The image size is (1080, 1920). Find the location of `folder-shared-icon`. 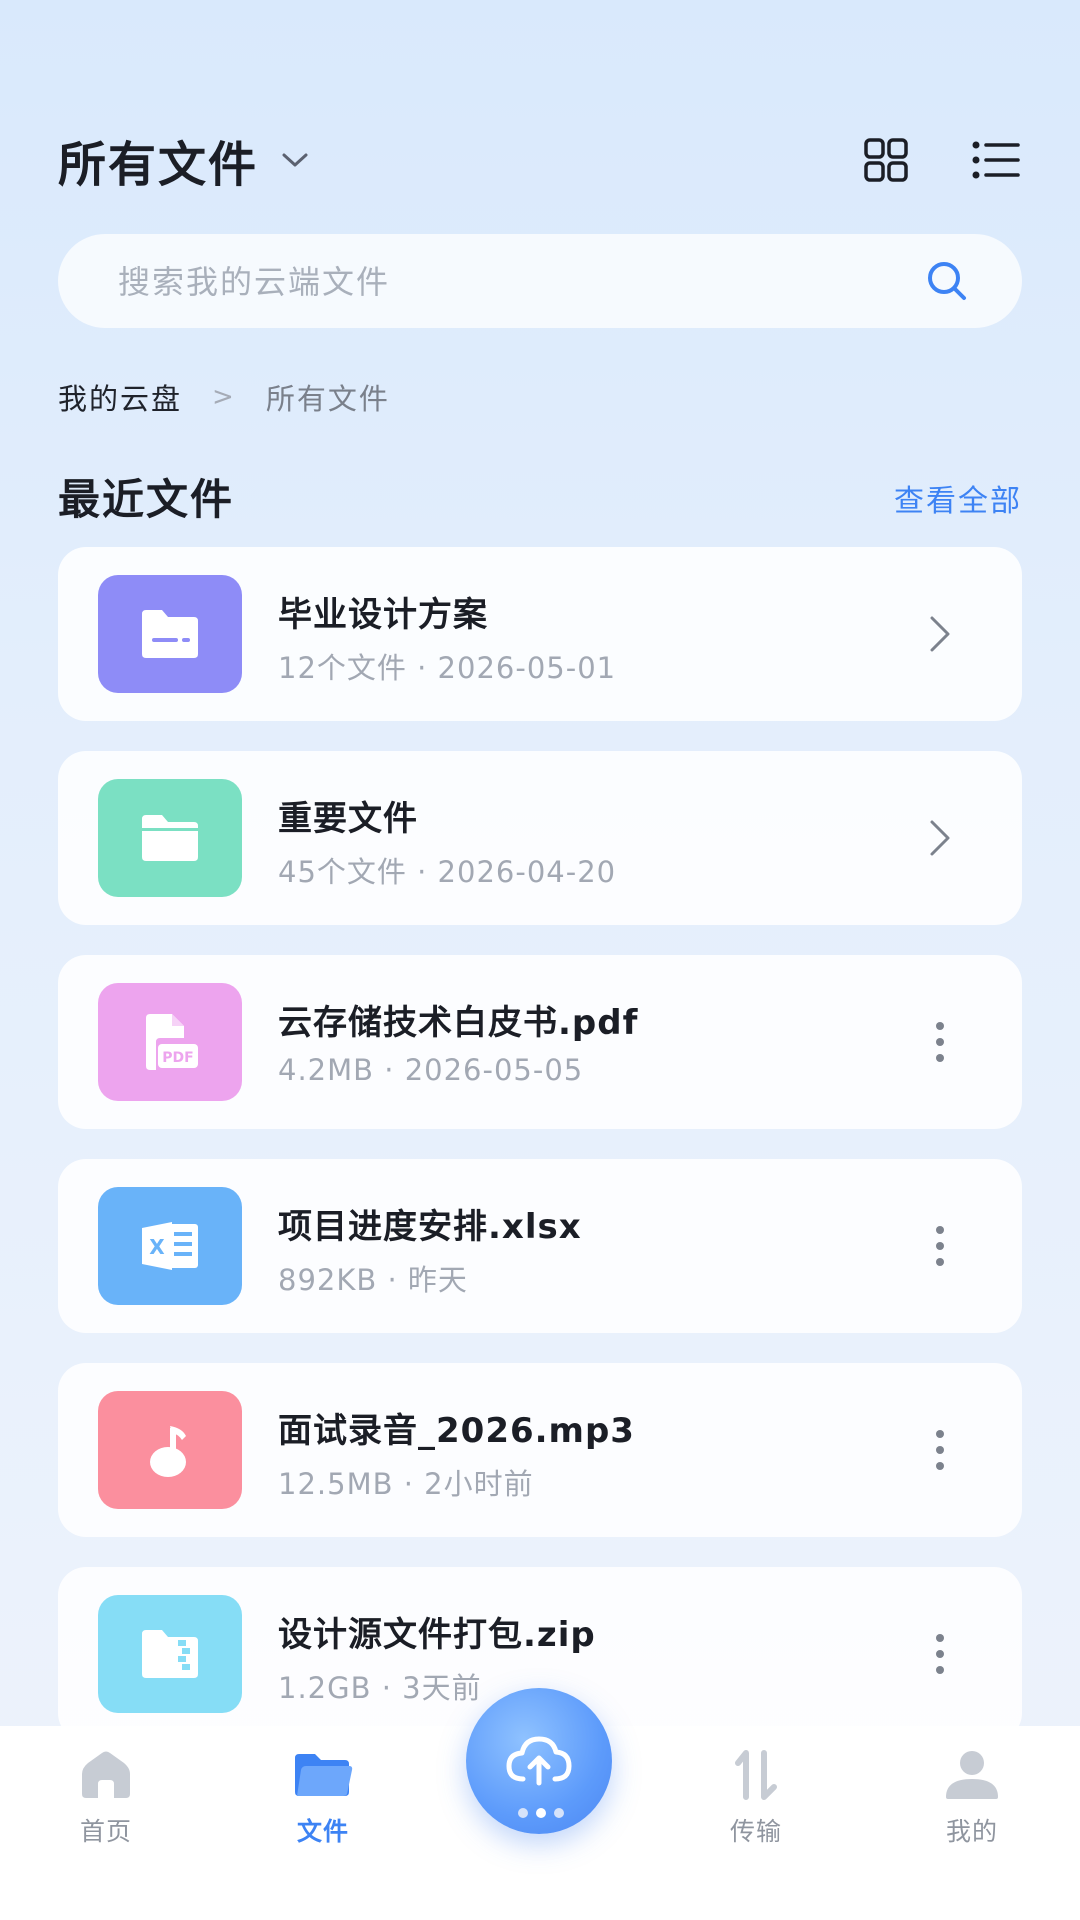

folder-shared-icon is located at coordinates (170, 634).